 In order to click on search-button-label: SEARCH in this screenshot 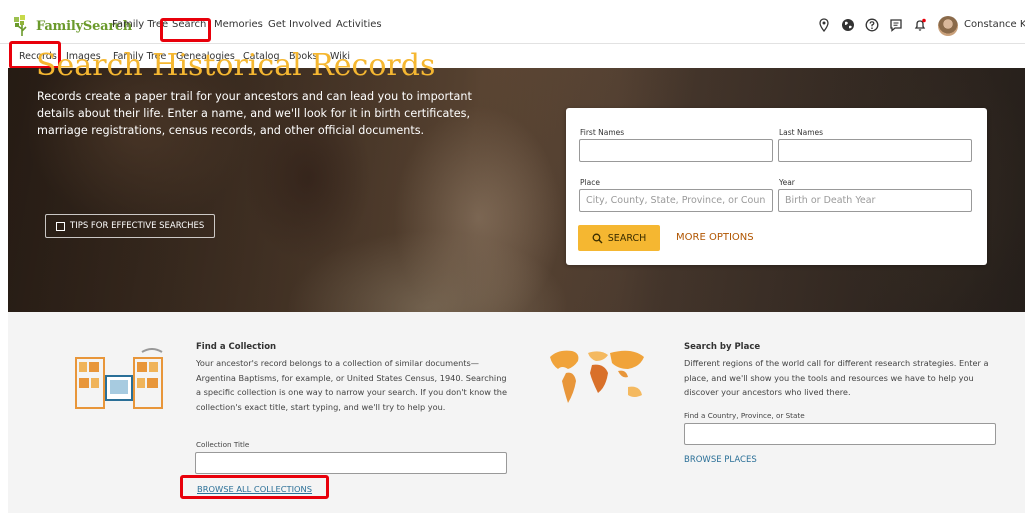, I will do `click(627, 238)`.